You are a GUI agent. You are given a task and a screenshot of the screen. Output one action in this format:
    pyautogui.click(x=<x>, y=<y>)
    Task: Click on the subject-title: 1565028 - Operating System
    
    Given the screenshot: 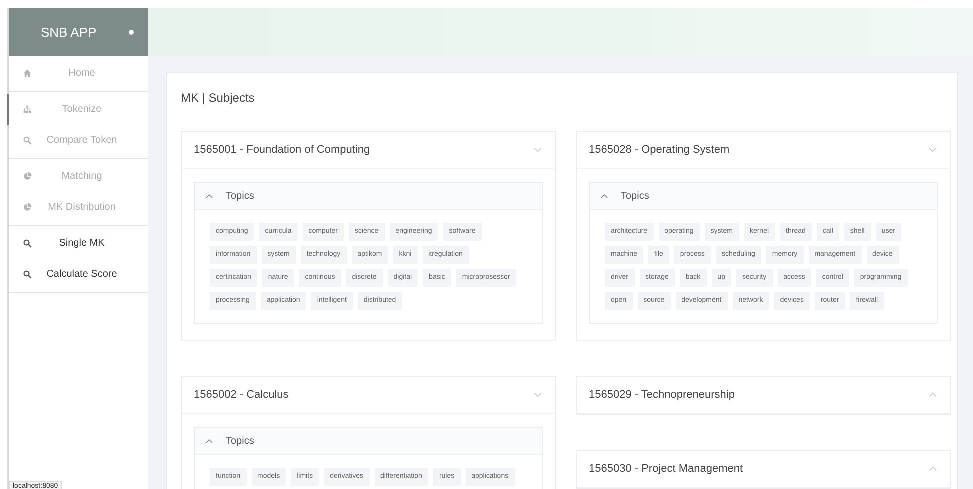 What is the action you would take?
    pyautogui.click(x=659, y=150)
    